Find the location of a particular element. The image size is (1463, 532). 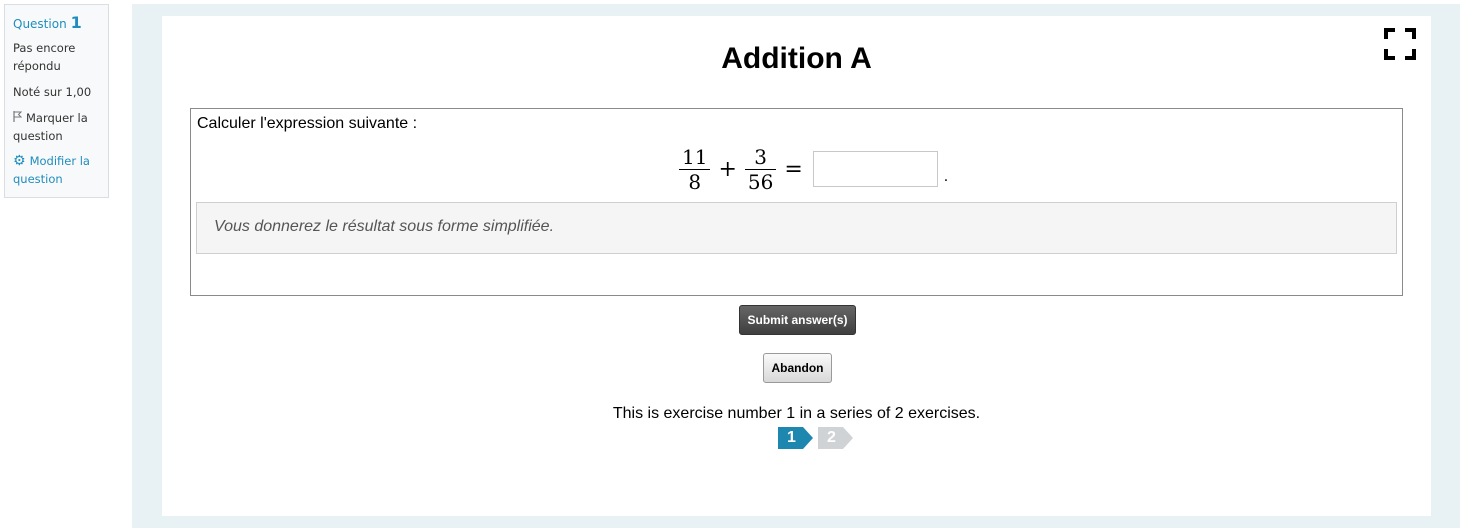

flag-question-link: Marquer la question is located at coordinates (60, 127).